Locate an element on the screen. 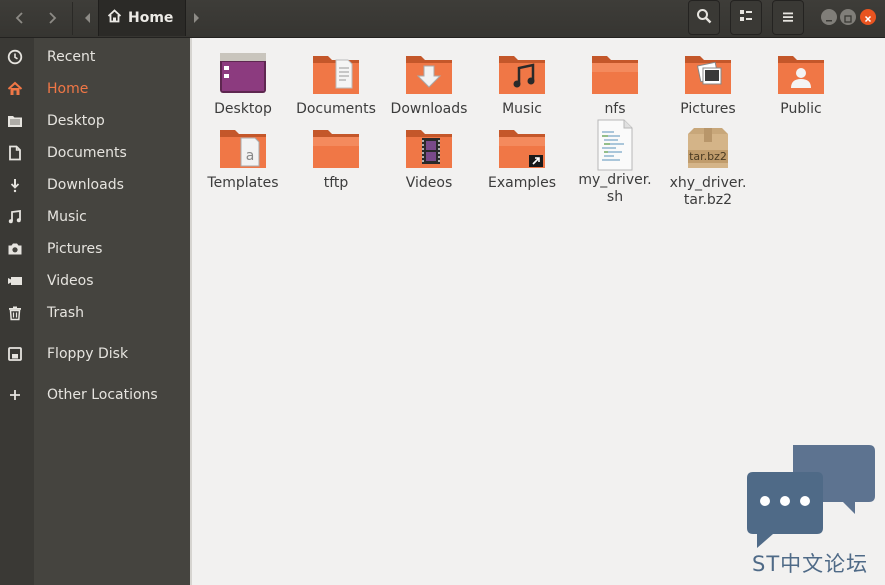  sidebar-item-label: Home is located at coordinates (68, 89).